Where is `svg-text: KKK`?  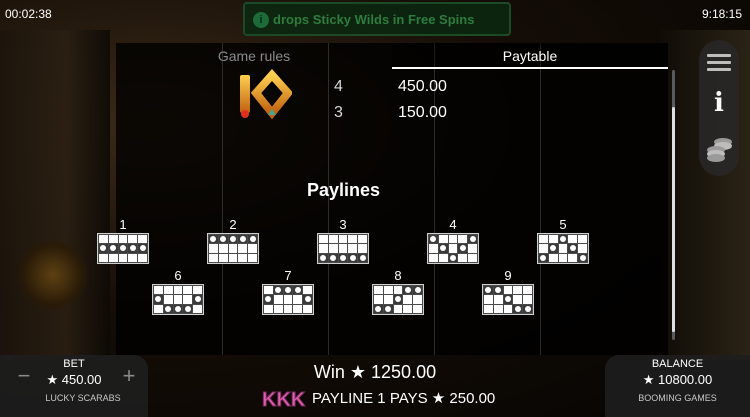
svg-text: KKK is located at coordinates (284, 399).